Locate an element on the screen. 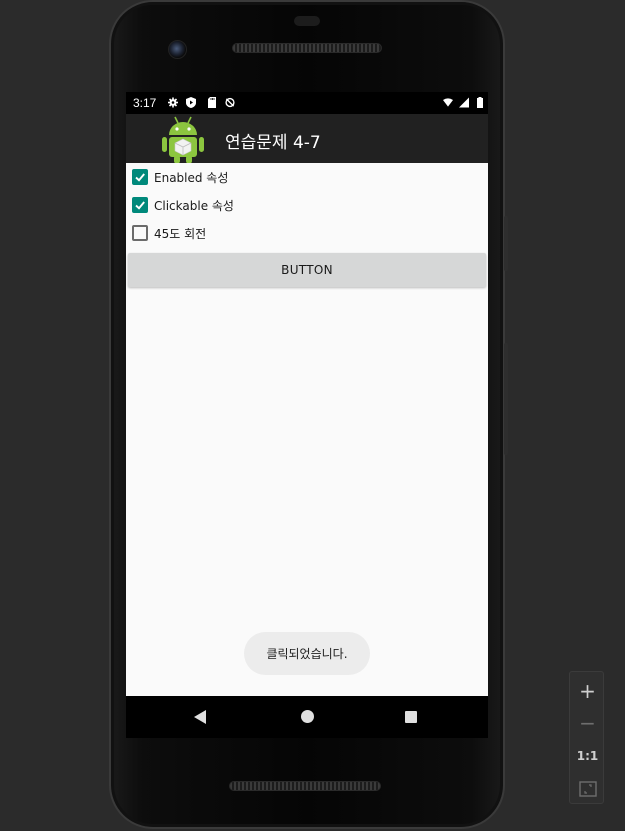  phone-top-slot is located at coordinates (307, 21).